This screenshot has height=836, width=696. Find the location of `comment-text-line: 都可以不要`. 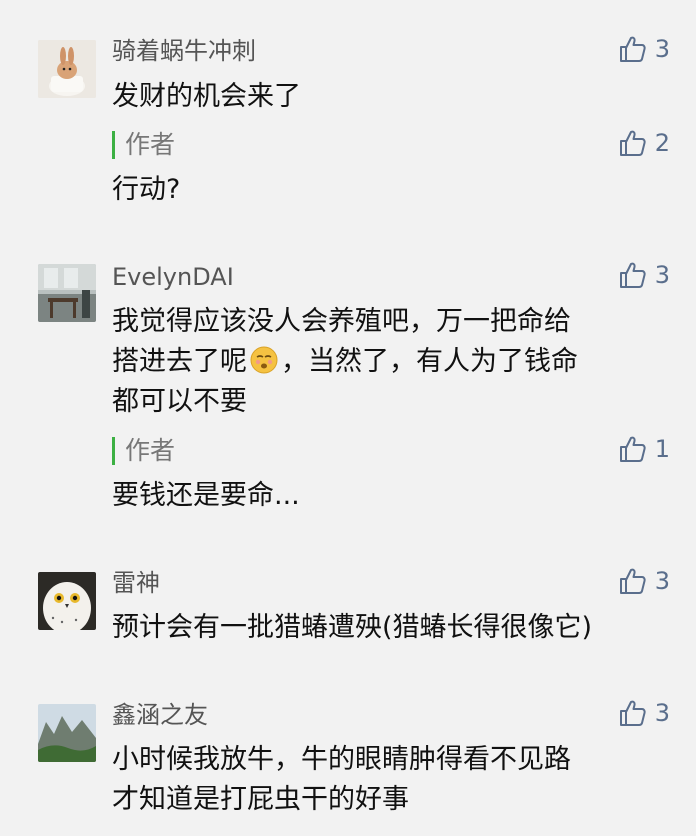

comment-text-line: 都可以不要 is located at coordinates (179, 401).